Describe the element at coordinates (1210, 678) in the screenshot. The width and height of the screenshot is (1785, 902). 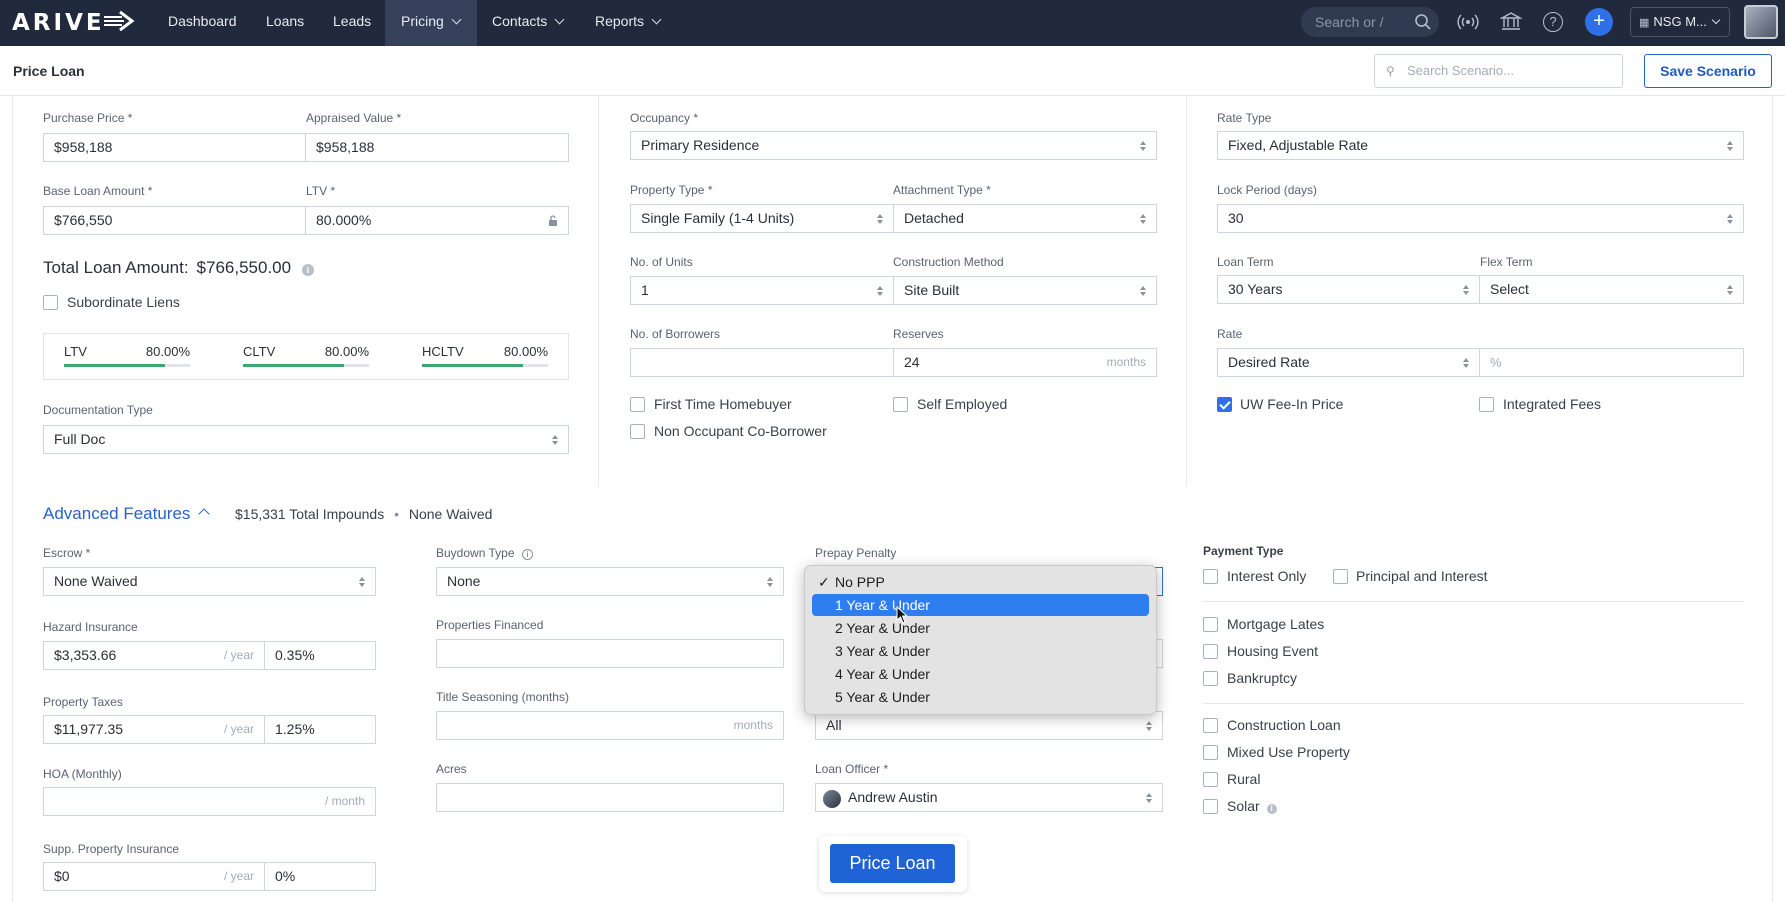
I see `bankruptcy-checkbox` at that location.